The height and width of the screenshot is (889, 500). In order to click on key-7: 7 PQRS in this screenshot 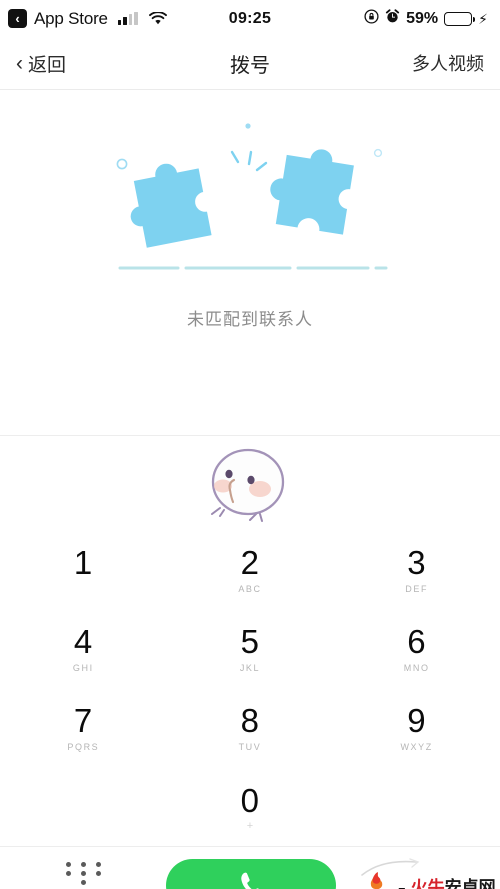, I will do `click(83, 727)`.